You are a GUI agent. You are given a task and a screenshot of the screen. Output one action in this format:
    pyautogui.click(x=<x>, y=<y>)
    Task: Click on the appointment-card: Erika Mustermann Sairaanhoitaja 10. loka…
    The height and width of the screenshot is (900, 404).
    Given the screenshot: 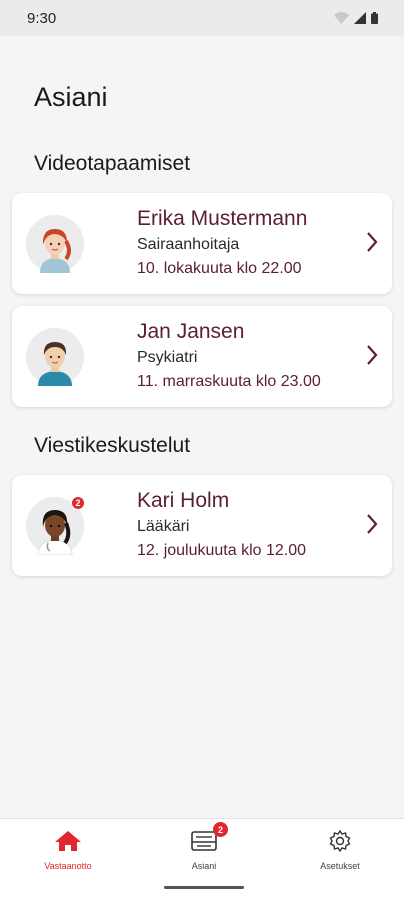 What is the action you would take?
    pyautogui.click(x=202, y=243)
    